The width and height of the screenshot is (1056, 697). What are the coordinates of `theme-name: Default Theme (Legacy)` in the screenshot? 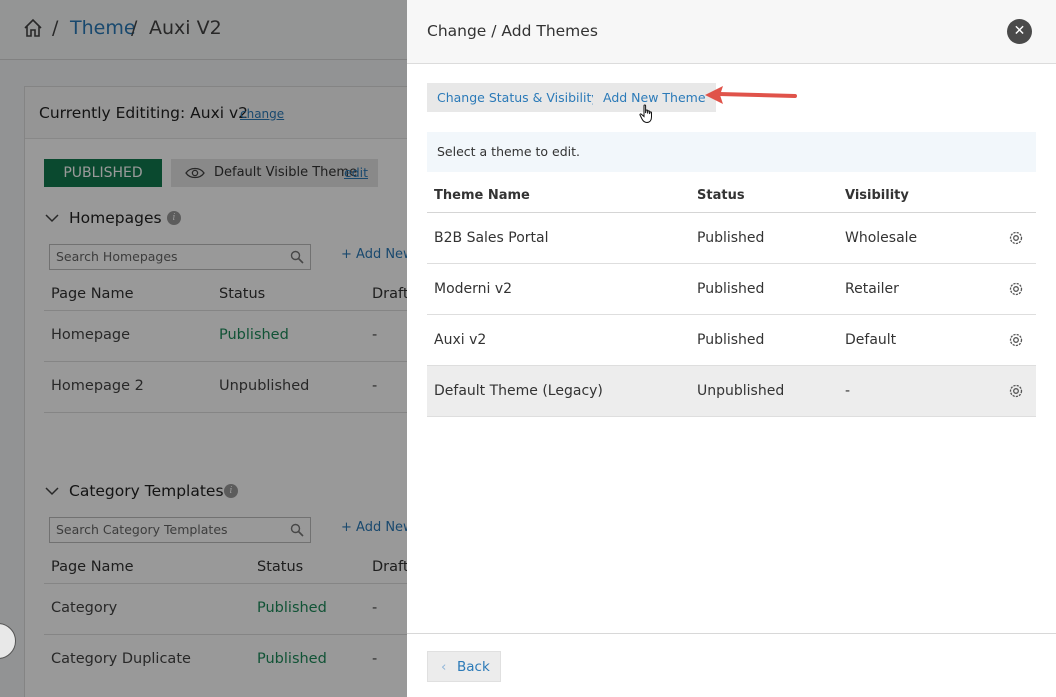 It's located at (518, 391).